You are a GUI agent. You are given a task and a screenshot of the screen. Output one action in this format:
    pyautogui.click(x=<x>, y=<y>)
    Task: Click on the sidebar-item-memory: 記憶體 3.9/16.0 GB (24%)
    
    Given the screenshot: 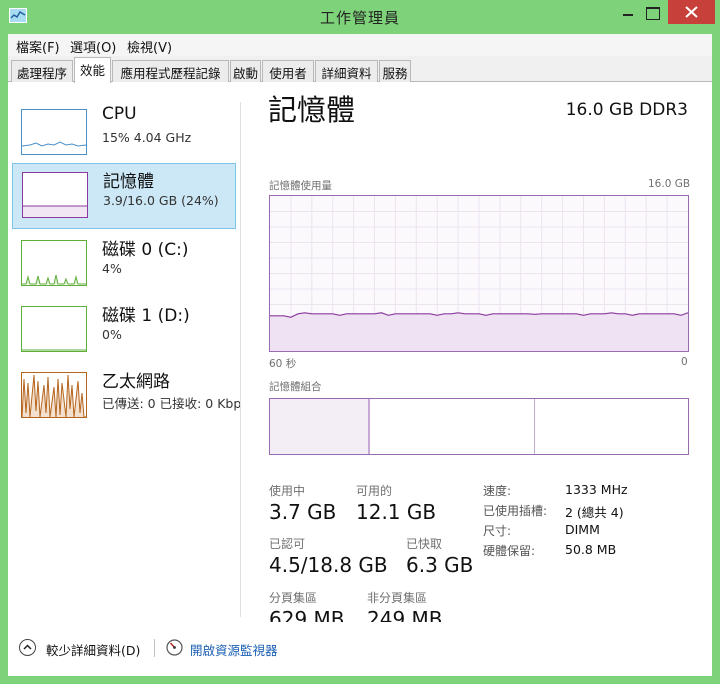 What is the action you would take?
    pyautogui.click(x=124, y=196)
    